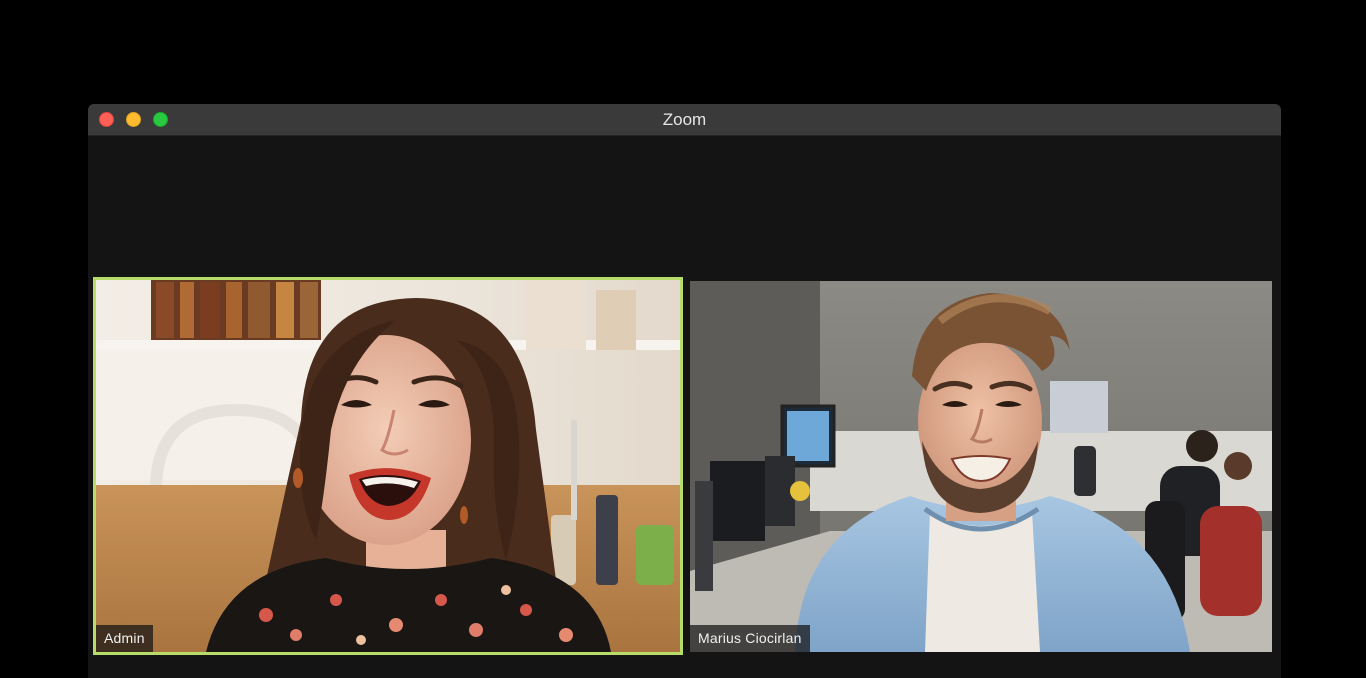 This screenshot has width=1366, height=678. What do you see at coordinates (124, 638) in the screenshot?
I see `participant-name-label: Admin` at bounding box center [124, 638].